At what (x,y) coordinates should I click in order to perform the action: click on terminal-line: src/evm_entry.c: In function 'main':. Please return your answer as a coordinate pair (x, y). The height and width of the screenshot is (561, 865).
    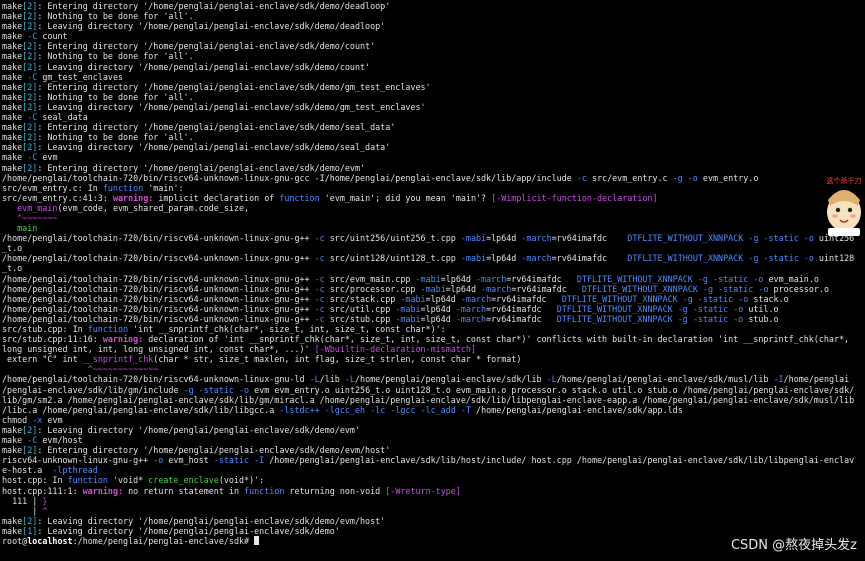
    Looking at the image, I should click on (433, 188).